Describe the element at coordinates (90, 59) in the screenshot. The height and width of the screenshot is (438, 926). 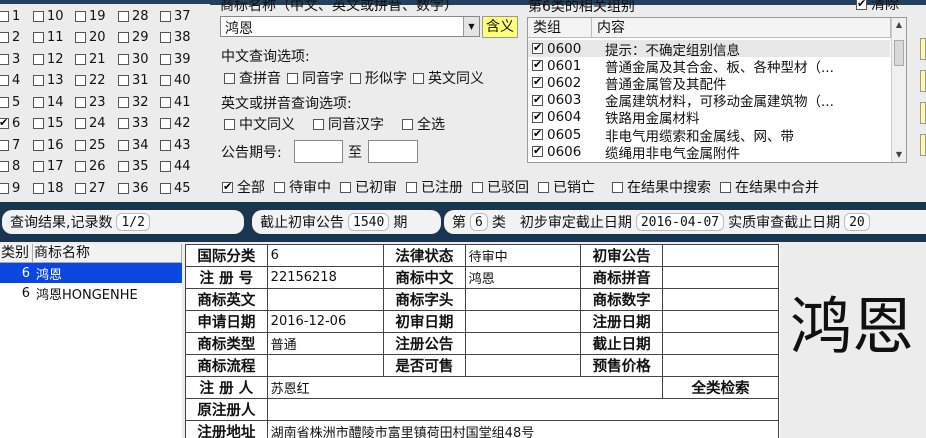
I see `class-checkbox-21: 21` at that location.